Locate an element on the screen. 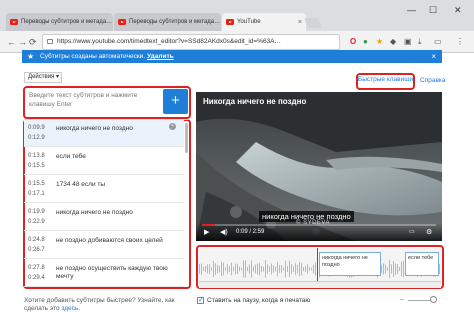 This screenshot has width=474, height=332. help-link: Справка is located at coordinates (433, 80).